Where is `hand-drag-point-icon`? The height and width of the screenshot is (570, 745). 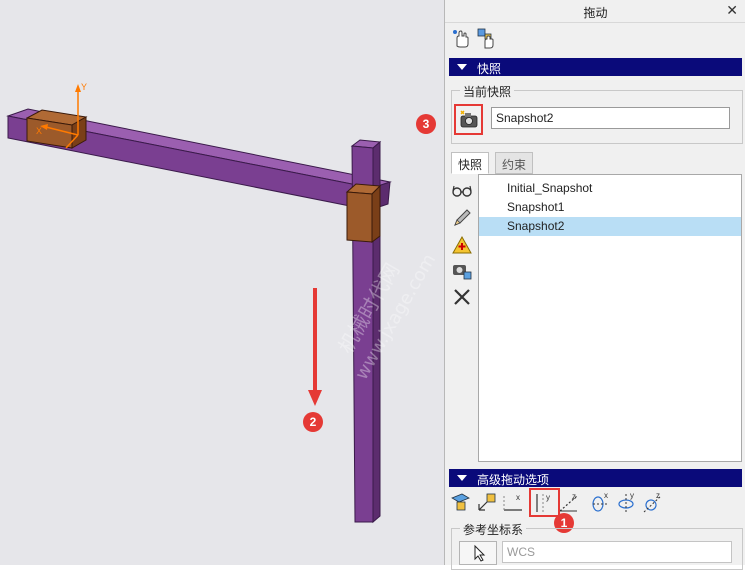
hand-drag-point-icon is located at coordinates (462, 39).